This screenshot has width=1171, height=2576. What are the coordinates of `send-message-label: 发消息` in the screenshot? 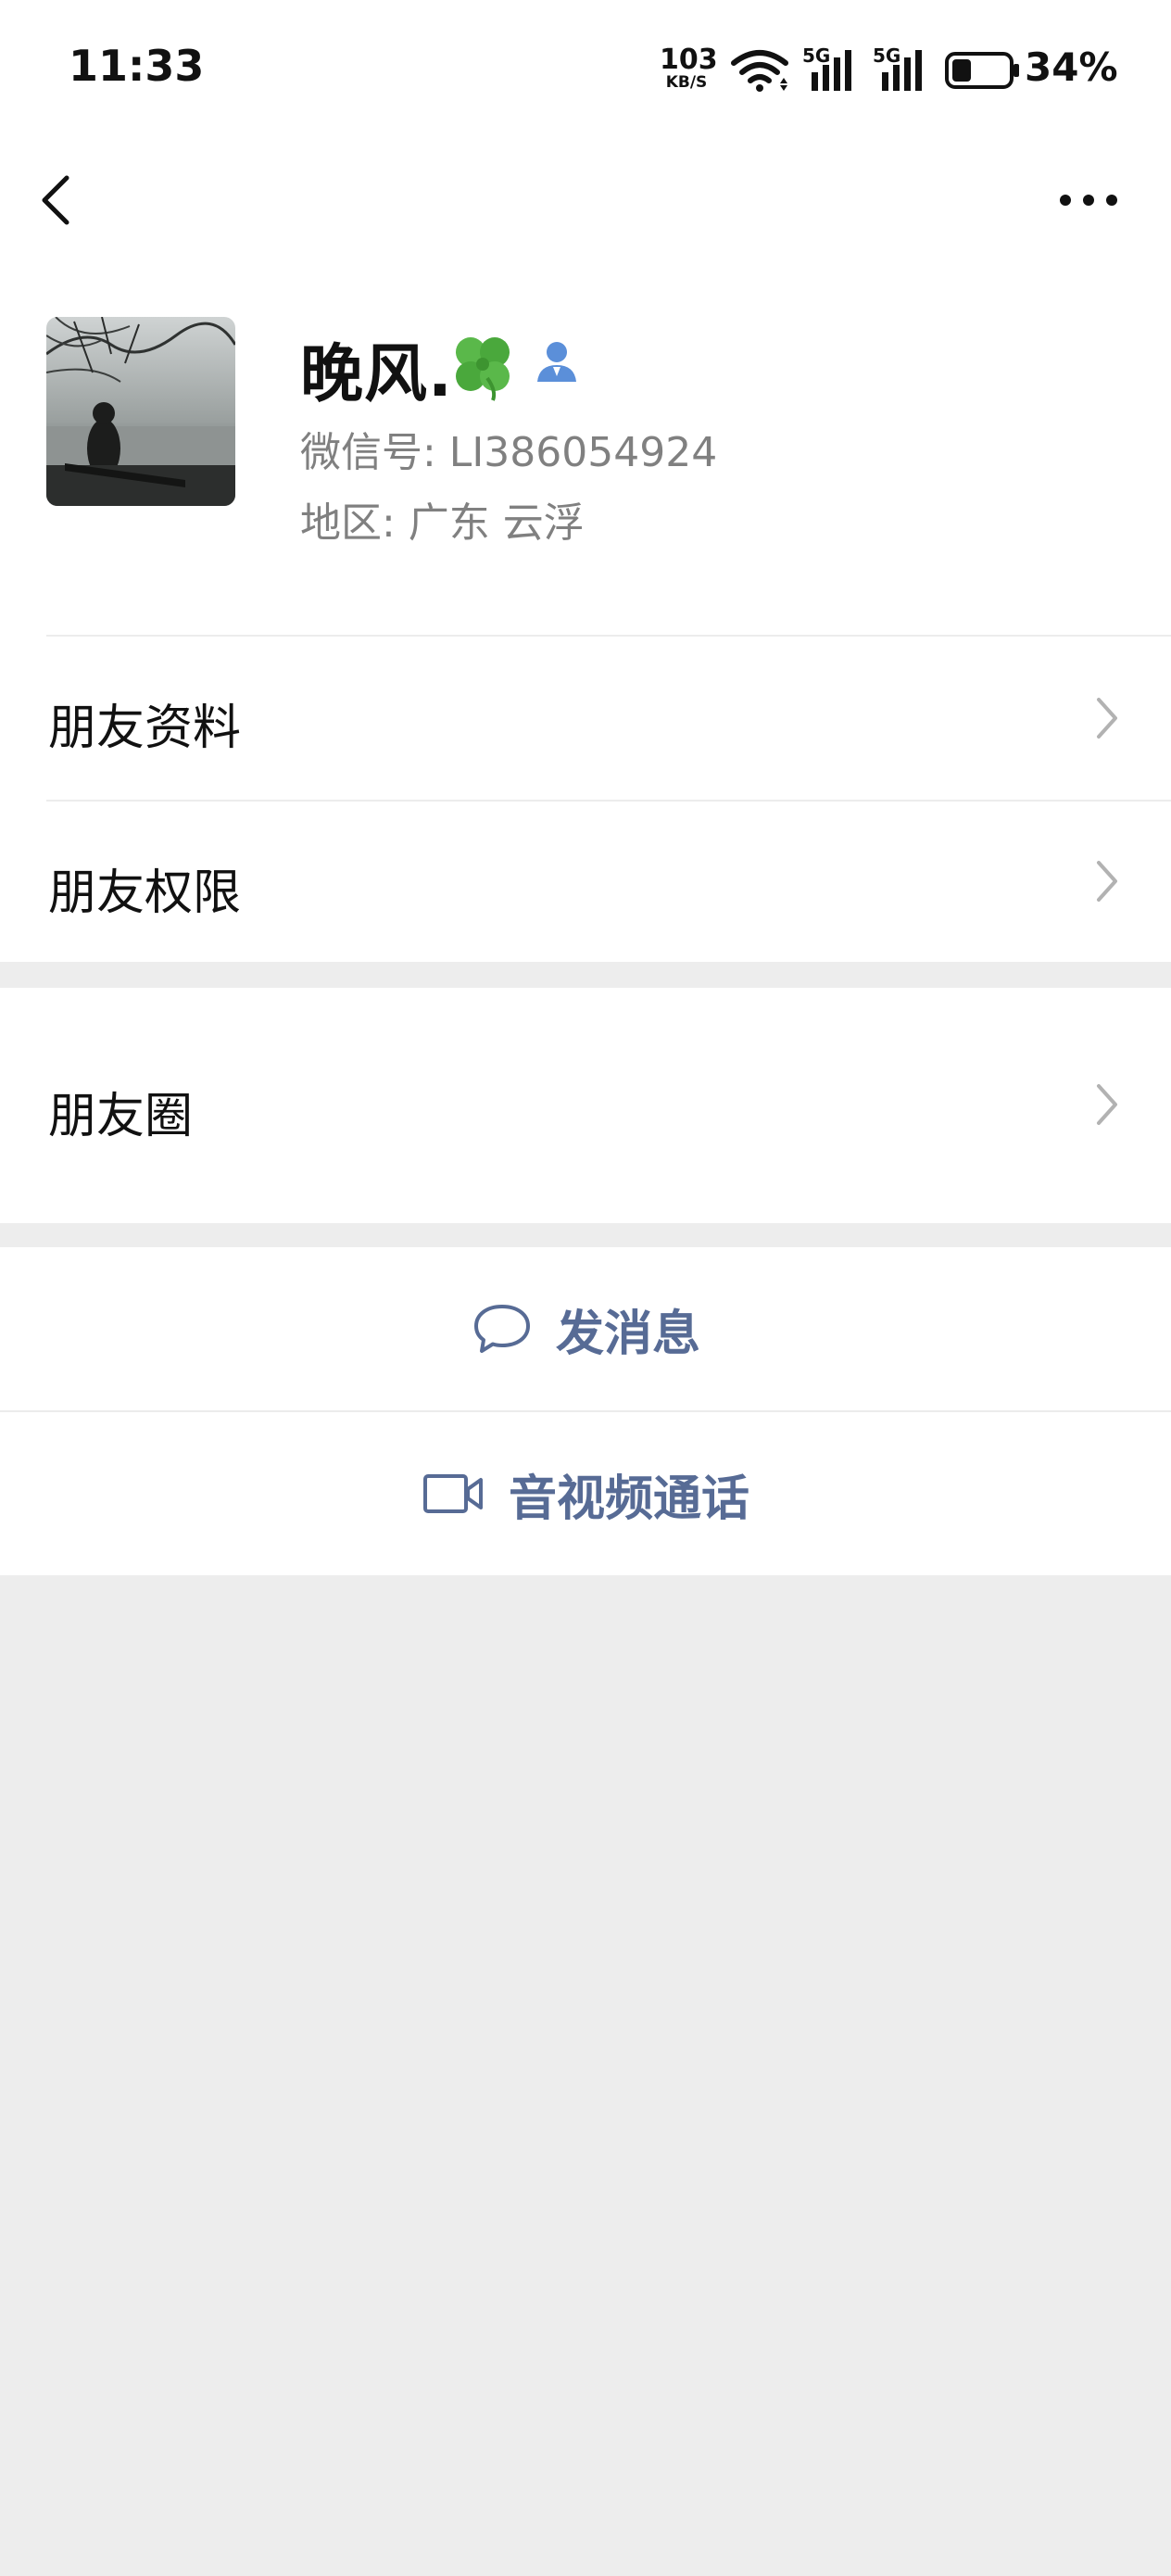 It's located at (628, 1334).